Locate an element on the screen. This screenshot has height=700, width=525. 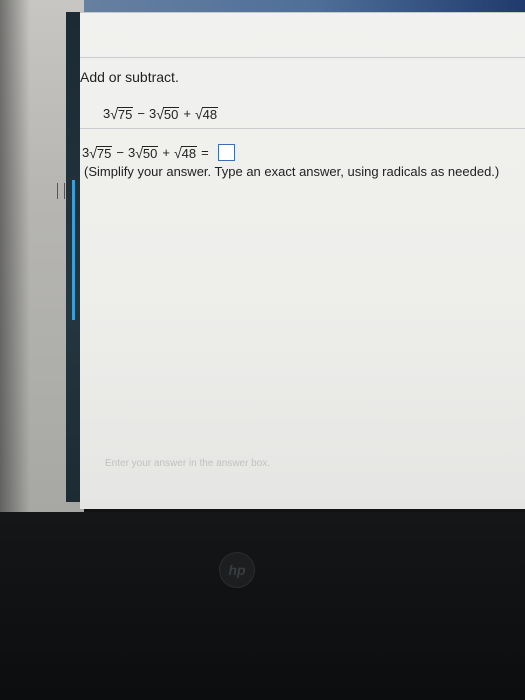
question-instruction: Add or subtract. is located at coordinates (129, 77).